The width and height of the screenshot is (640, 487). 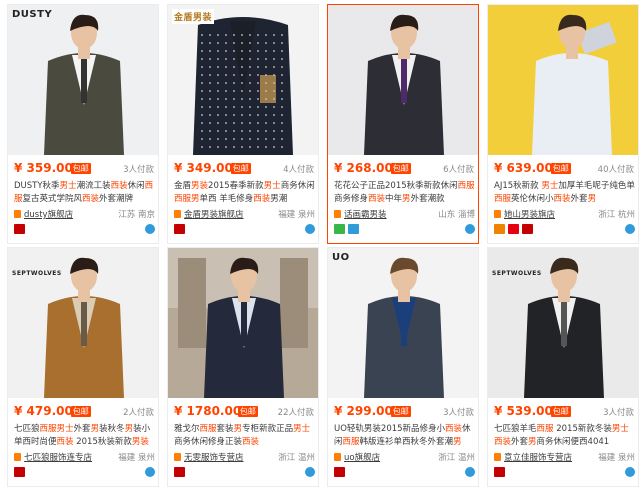 I want to click on price: ¥ 479.00, so click(x=43, y=411).